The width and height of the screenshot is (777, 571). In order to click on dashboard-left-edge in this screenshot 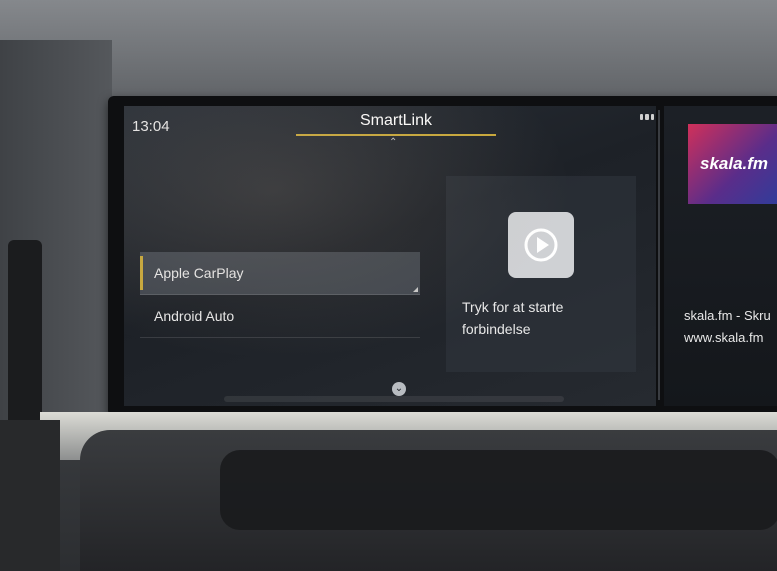, I will do `click(30, 495)`.